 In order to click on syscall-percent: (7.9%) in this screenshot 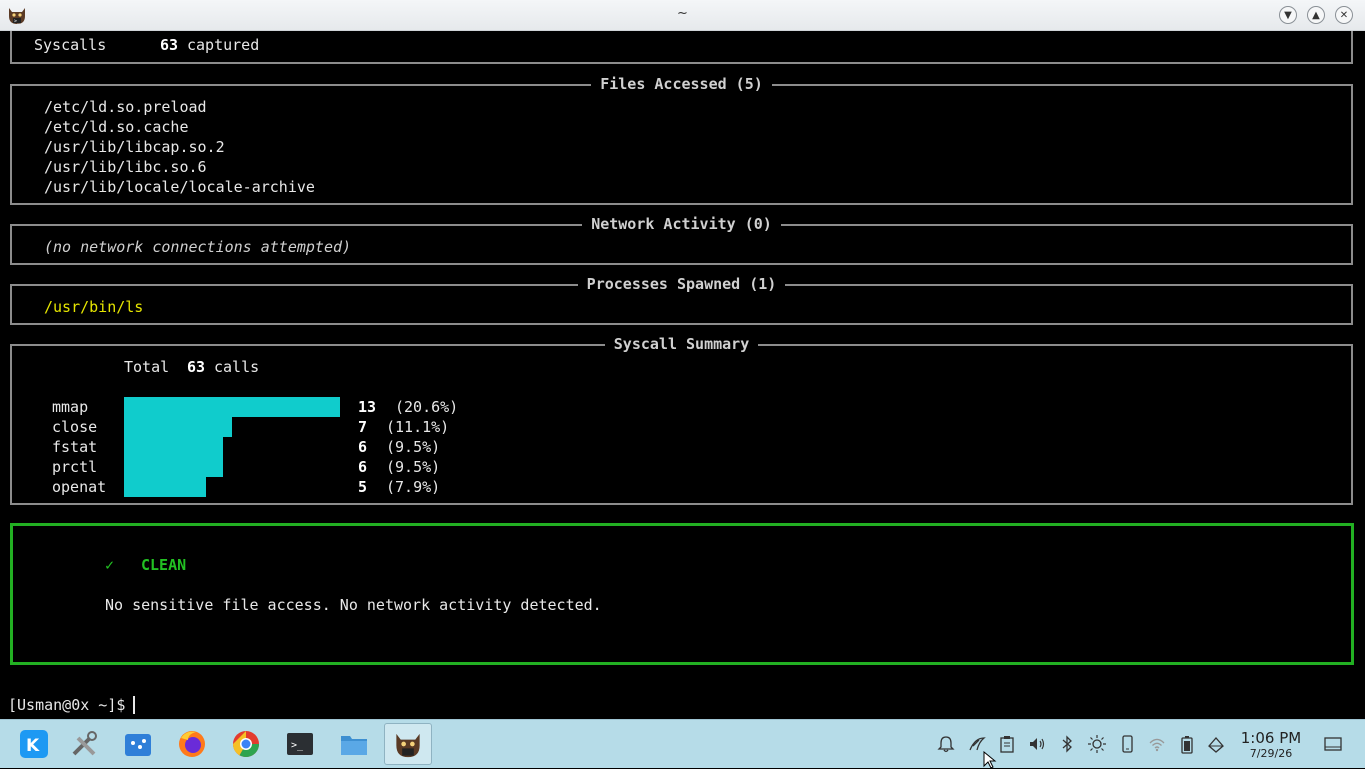, I will do `click(413, 487)`.